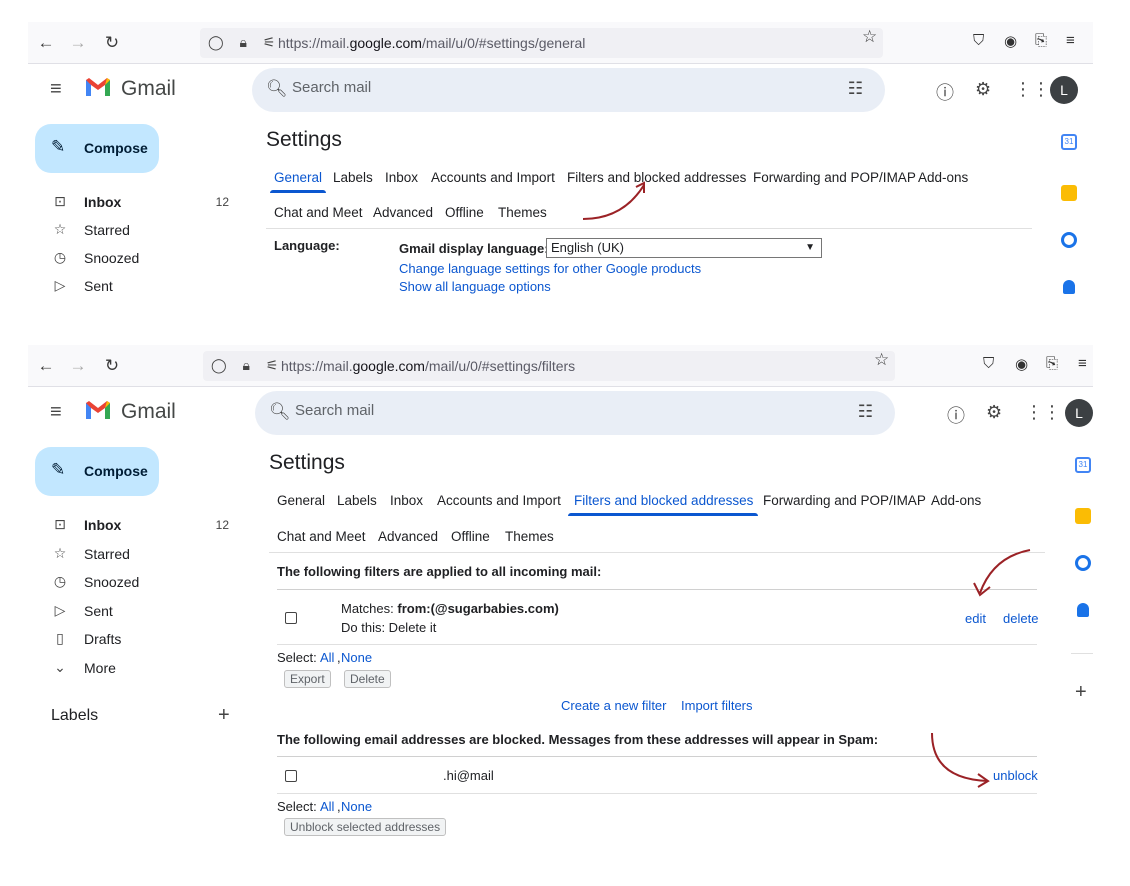 The height and width of the screenshot is (886, 1130). Describe the element at coordinates (327, 806) in the screenshot. I see `select-all-blocked-link: All` at that location.